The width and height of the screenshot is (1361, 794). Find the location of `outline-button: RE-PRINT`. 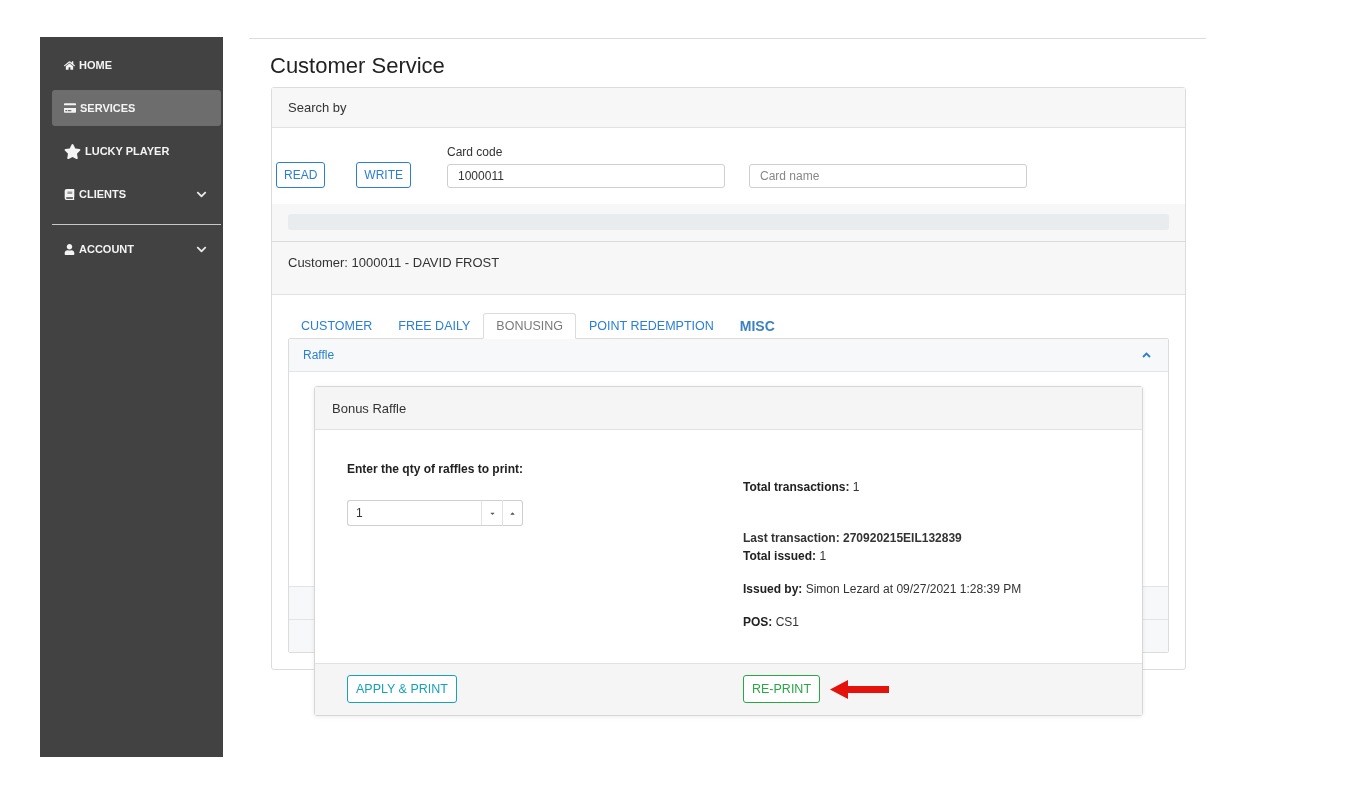

outline-button: RE-PRINT is located at coordinates (782, 689).